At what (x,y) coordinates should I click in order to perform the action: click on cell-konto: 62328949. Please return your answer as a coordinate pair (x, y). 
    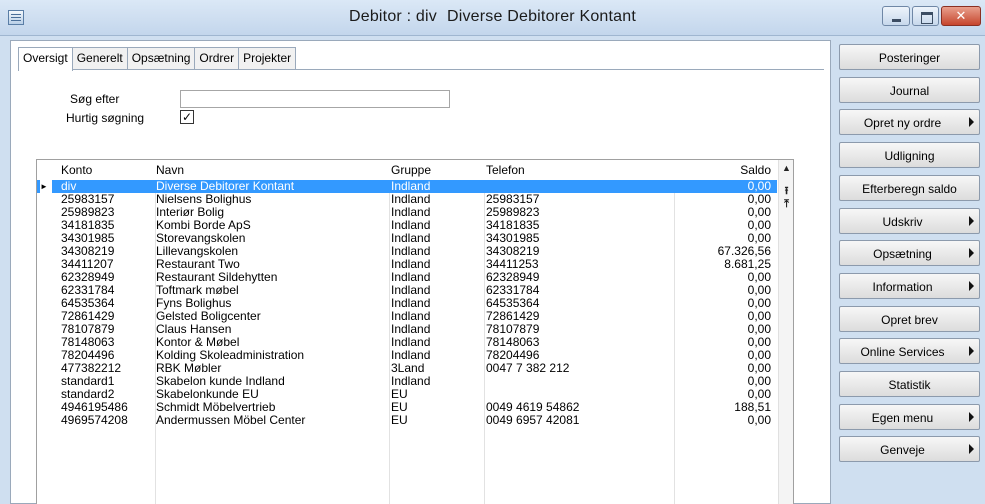
    Looking at the image, I should click on (88, 277).